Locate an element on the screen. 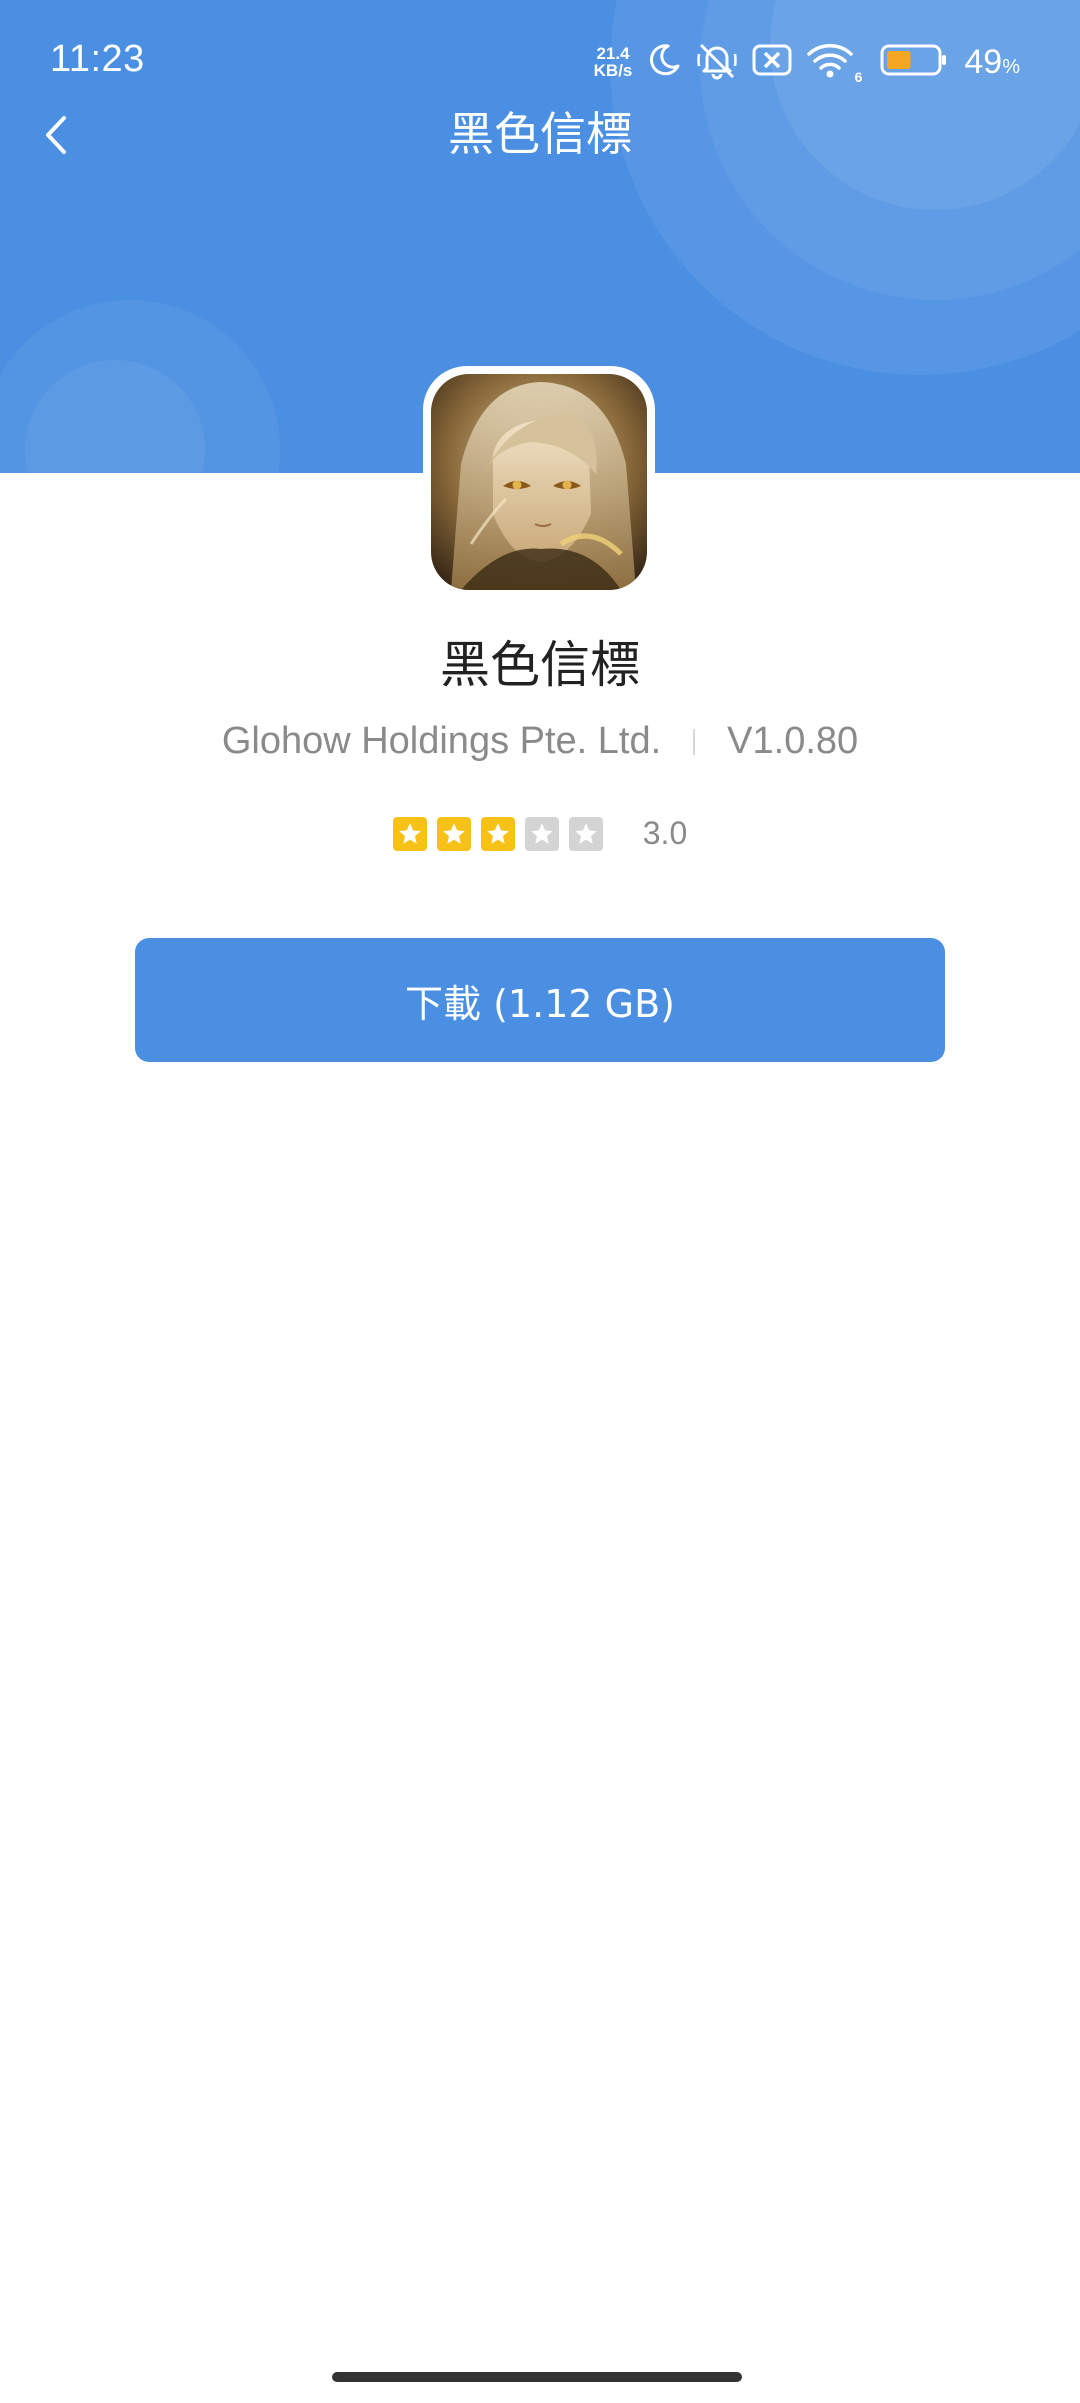  app-version: V1.0.80 is located at coordinates (793, 741).